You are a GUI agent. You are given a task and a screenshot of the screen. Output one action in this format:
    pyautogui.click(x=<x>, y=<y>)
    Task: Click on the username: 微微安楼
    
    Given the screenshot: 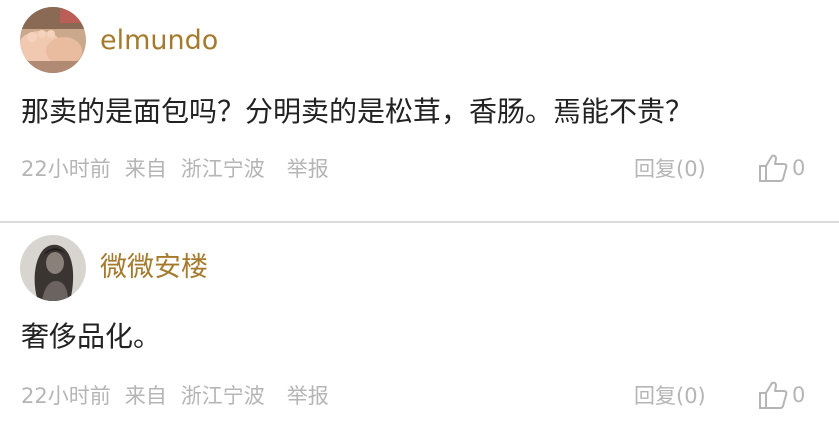 What is the action you would take?
    pyautogui.click(x=154, y=268)
    